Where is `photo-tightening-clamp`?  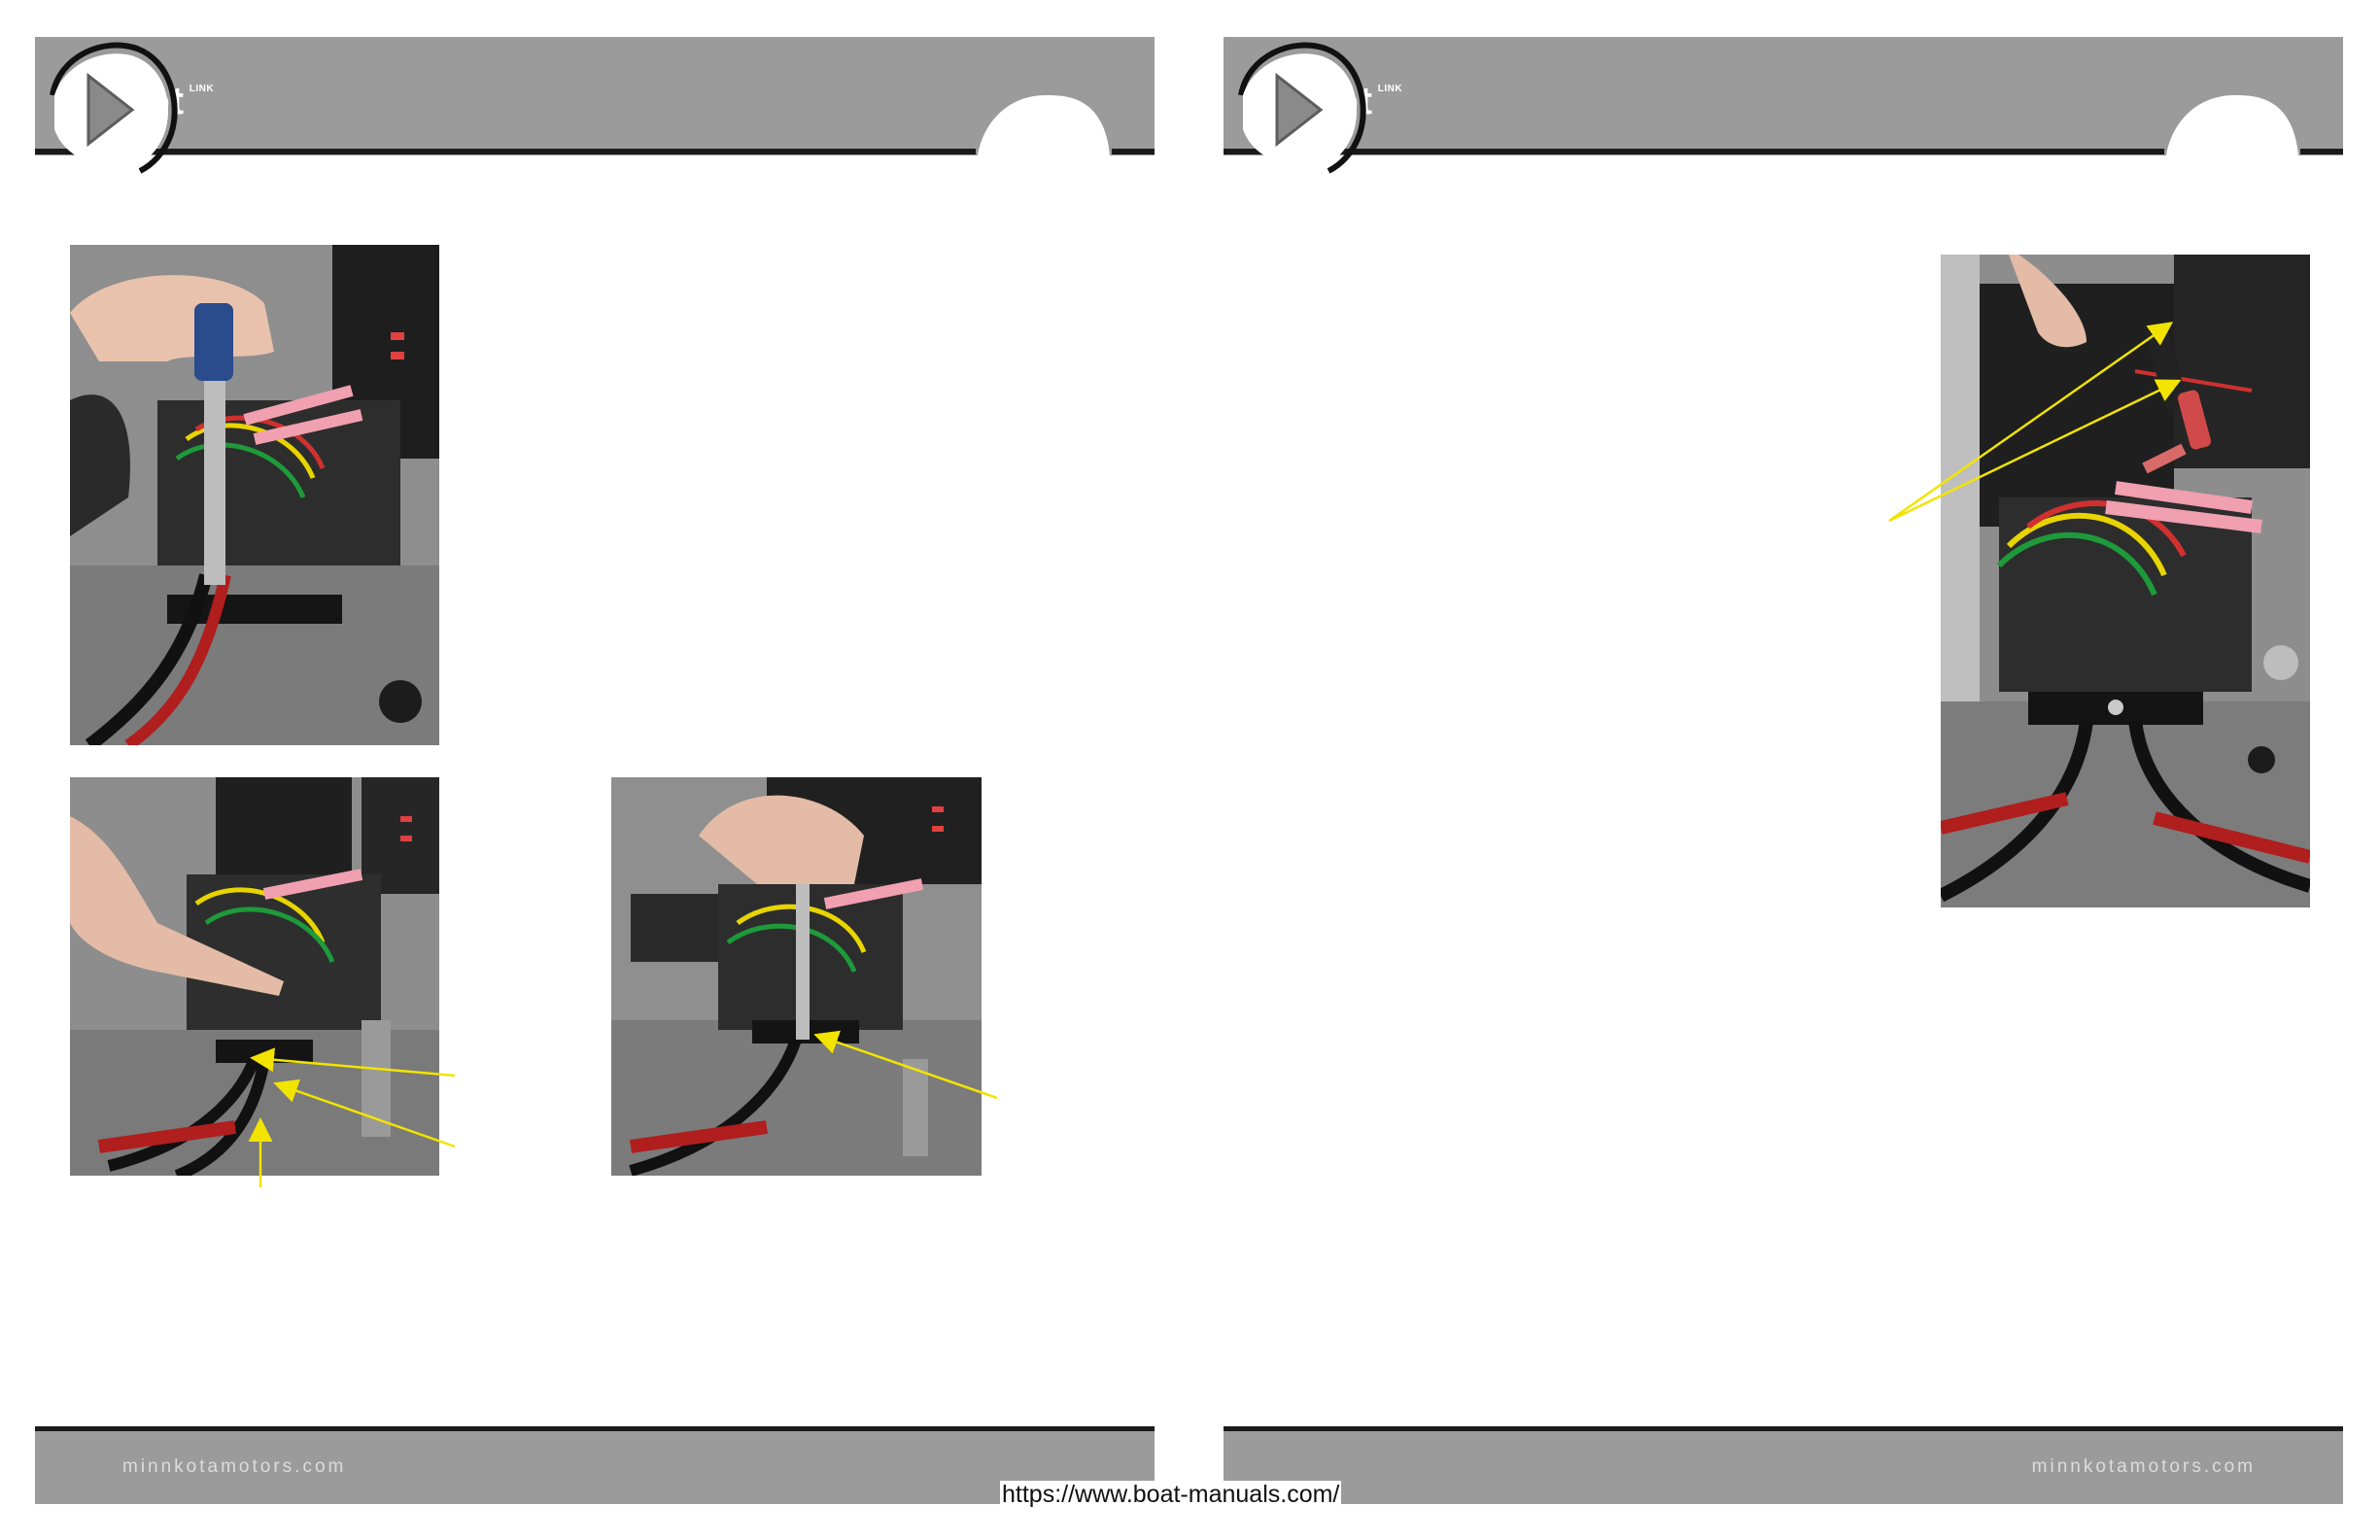
photo-tightening-clamp is located at coordinates (796, 976).